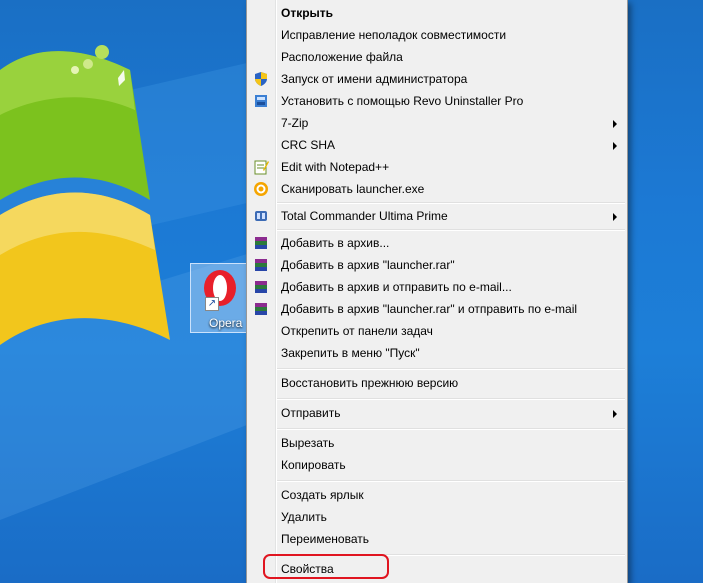 This screenshot has width=703, height=583. Describe the element at coordinates (342, 57) in the screenshot. I see `menu-item-label: Расположение файла` at that location.